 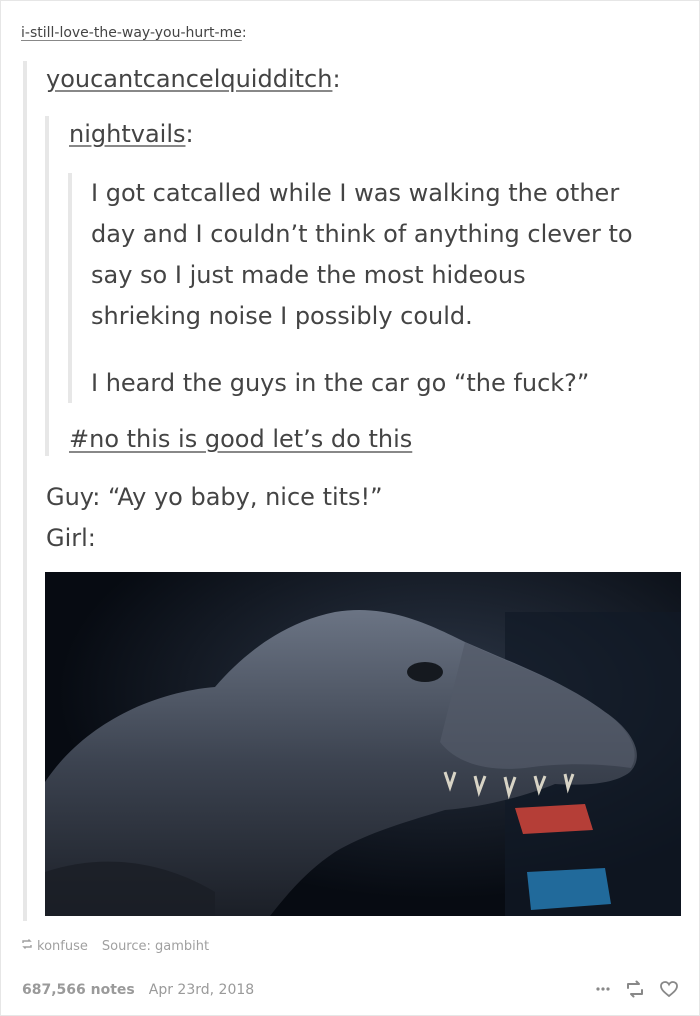 I want to click on root-user-link: i-still-love-the-way-you-hurt-me, so click(x=131, y=33).